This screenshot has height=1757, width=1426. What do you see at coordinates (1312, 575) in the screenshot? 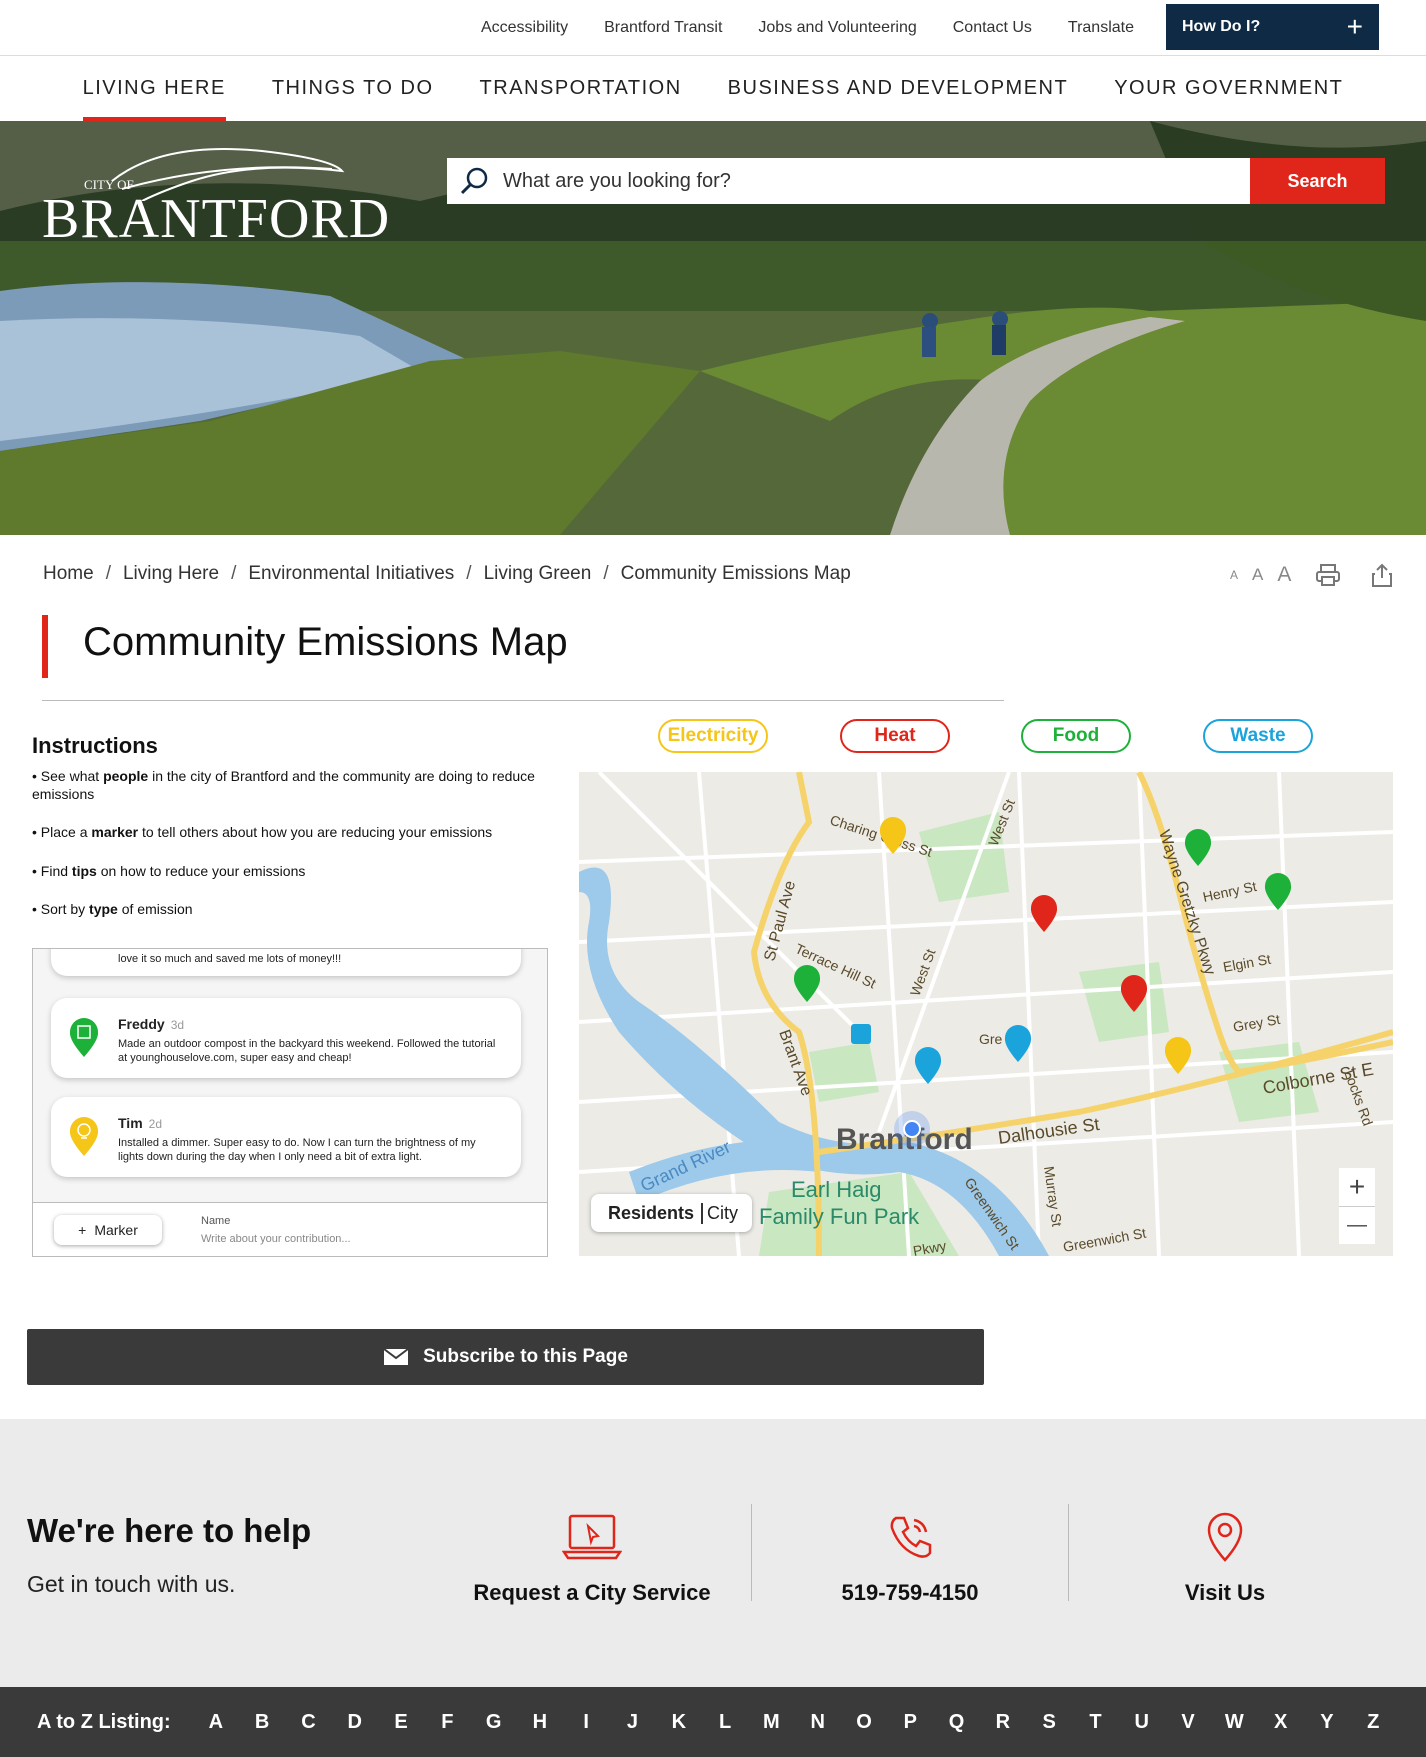
I see `page-tools: A A A` at bounding box center [1312, 575].